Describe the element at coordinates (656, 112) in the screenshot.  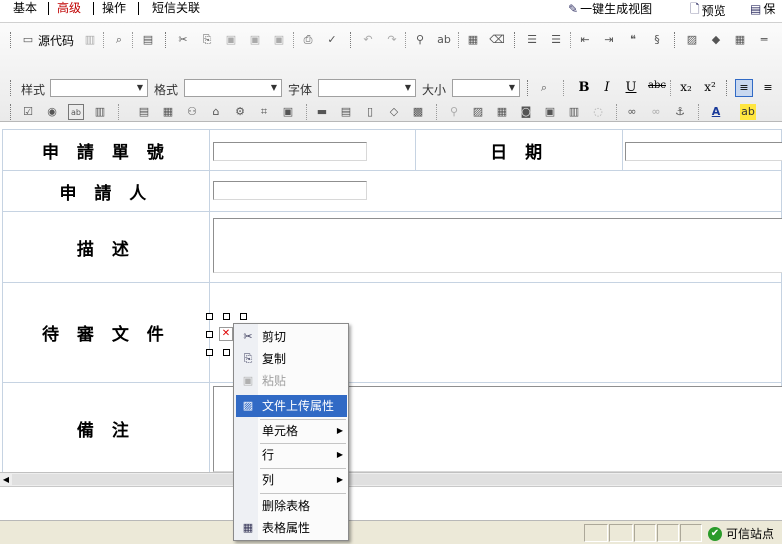
I see `unlink-icon: ∞` at that location.